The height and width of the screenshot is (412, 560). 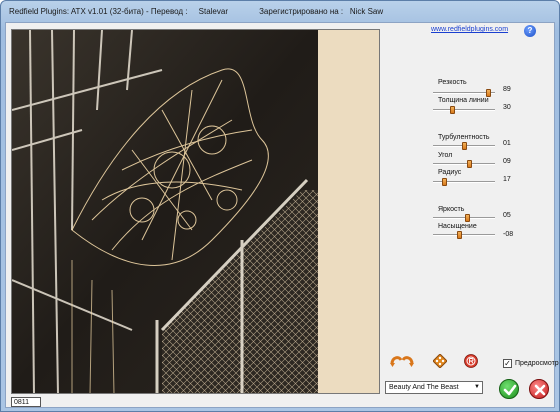 What do you see at coordinates (464, 137) in the screenshot?
I see `slider-label: Турбулентность` at bounding box center [464, 137].